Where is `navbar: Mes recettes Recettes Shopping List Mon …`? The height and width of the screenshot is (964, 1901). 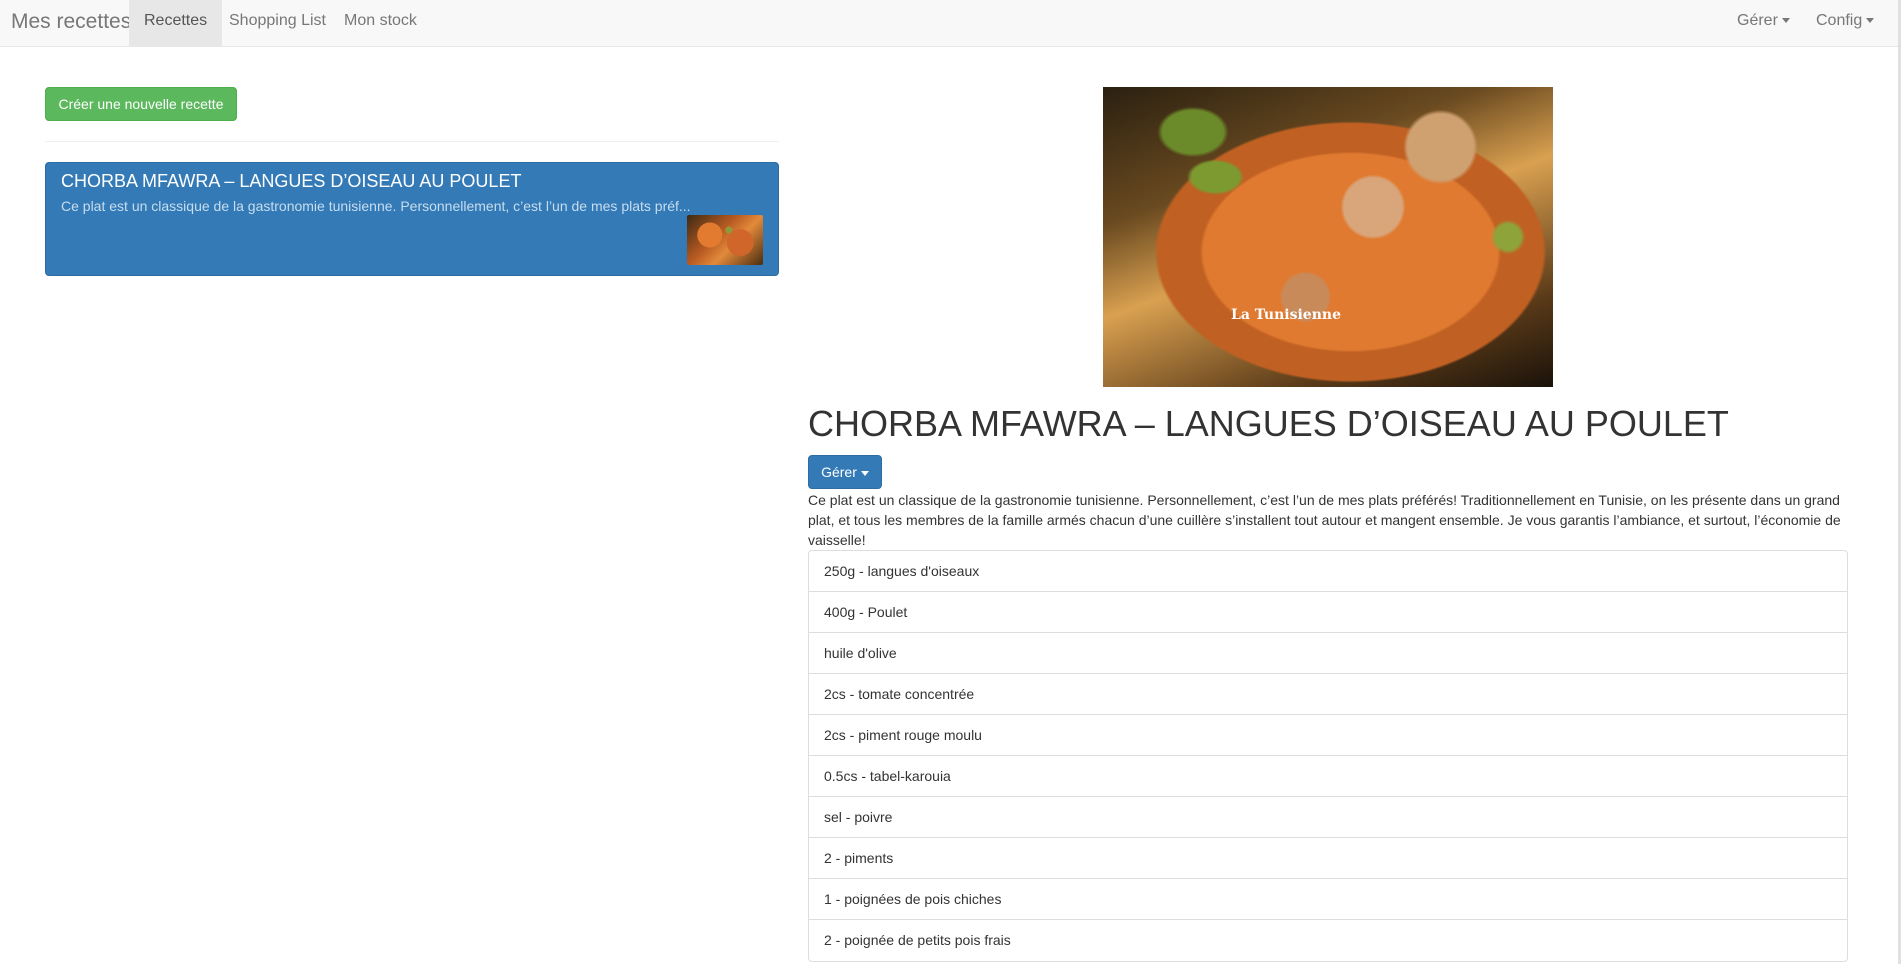
navbar: Mes recettes Recettes Shopping List Mon … is located at coordinates (949, 23).